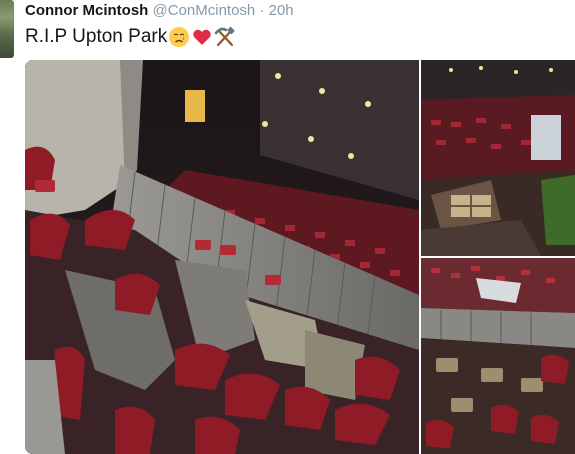  I want to click on media-divider-horizontal, so click(498, 257).